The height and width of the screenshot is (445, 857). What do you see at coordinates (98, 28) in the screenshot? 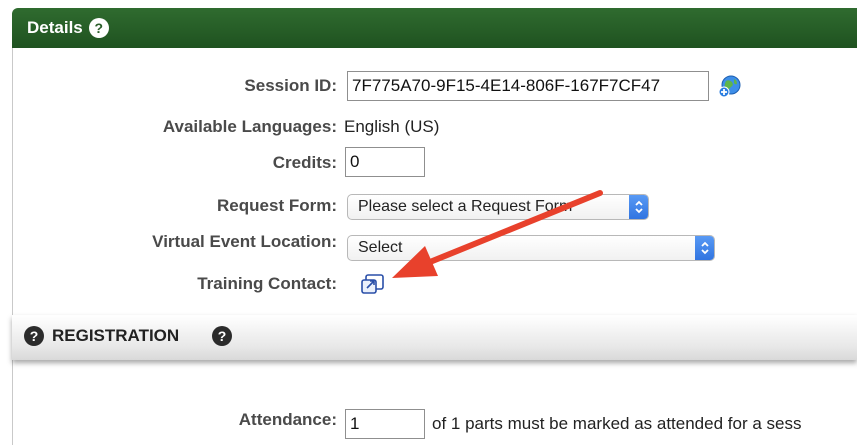
I see `details-help-icon: ?` at bounding box center [98, 28].